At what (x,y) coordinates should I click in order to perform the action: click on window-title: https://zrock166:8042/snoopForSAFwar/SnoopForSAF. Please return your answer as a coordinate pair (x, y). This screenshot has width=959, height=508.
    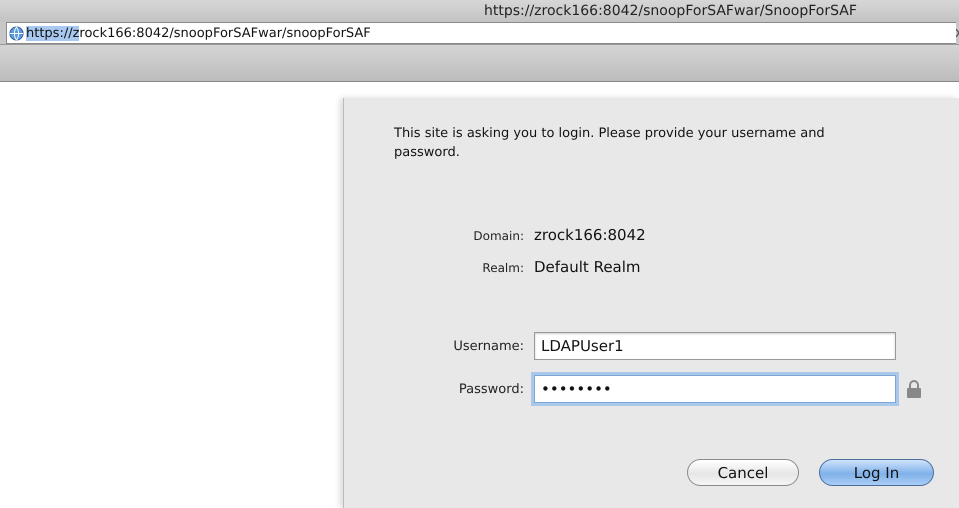
    Looking at the image, I should click on (670, 11).